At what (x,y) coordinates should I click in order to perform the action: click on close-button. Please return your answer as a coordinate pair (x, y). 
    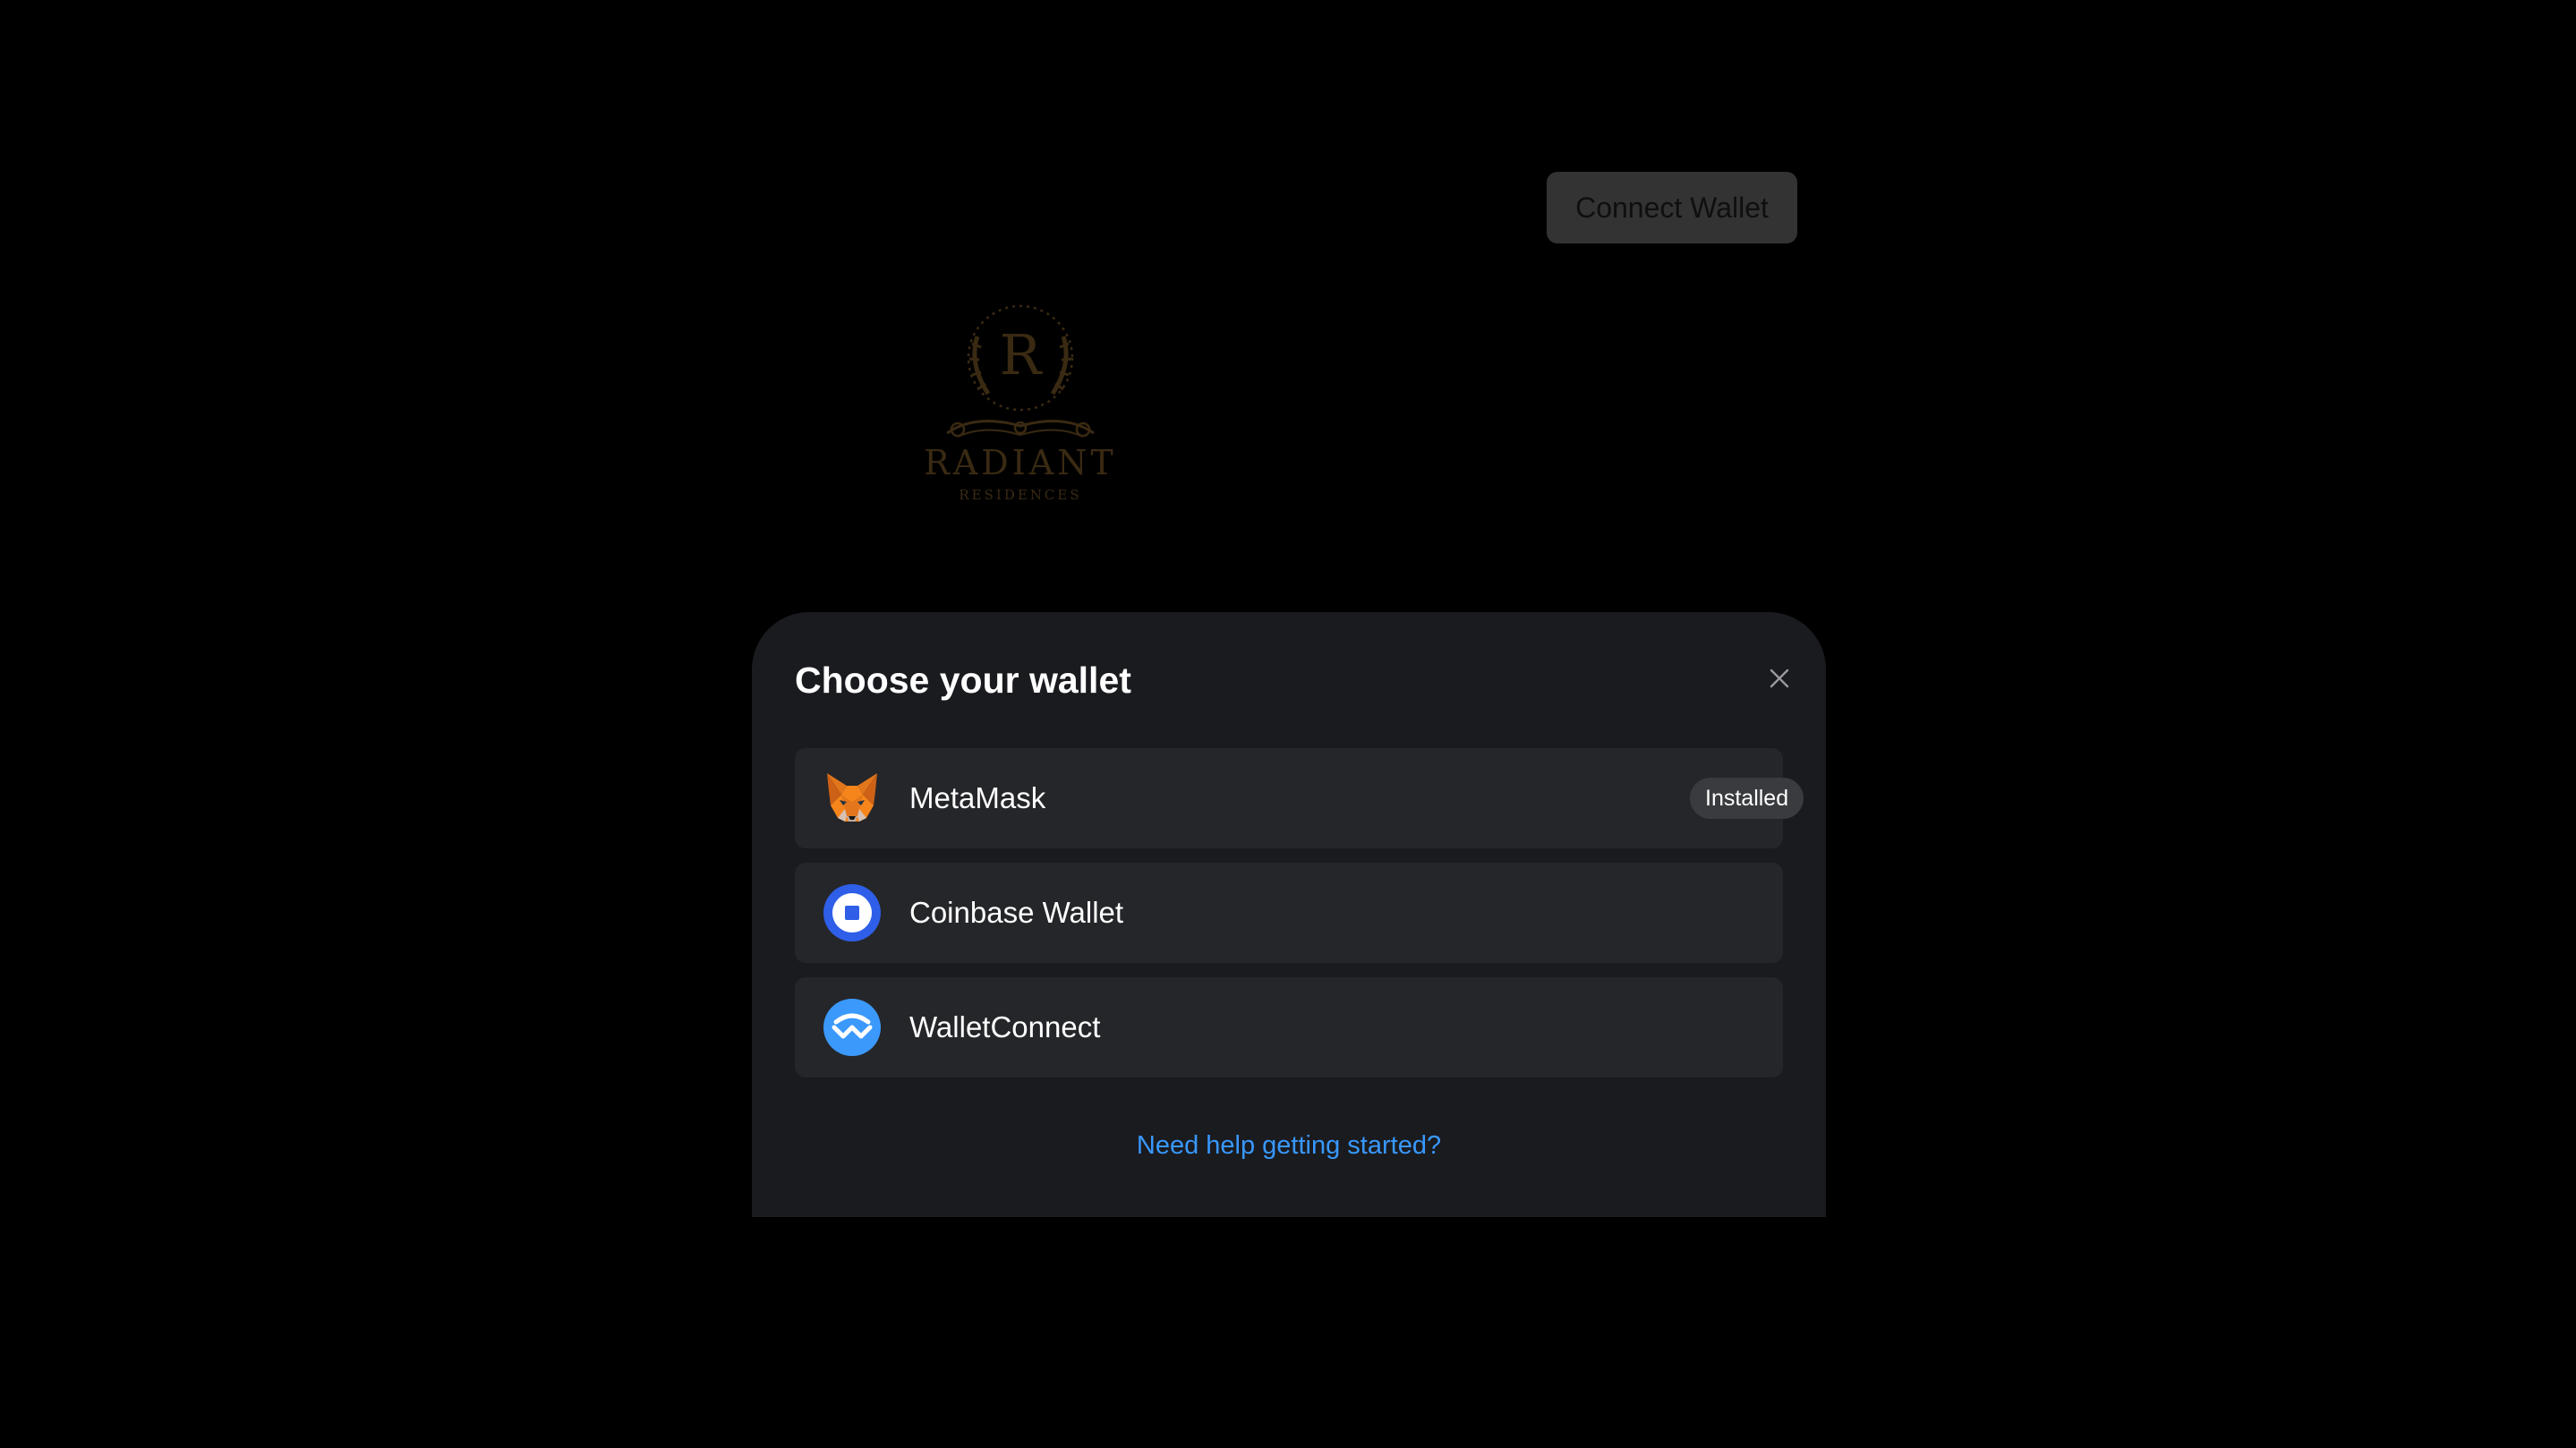
    Looking at the image, I should click on (1779, 678).